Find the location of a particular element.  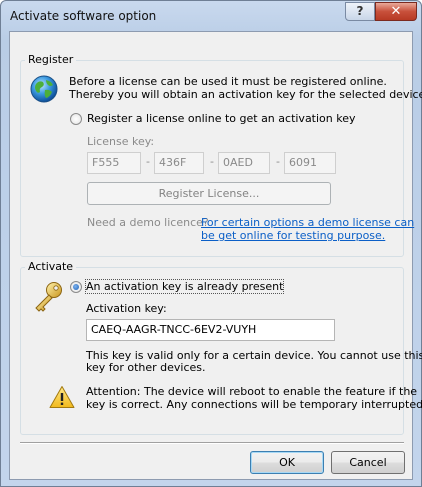

key-note-line2: key for other devices. is located at coordinates (146, 367).